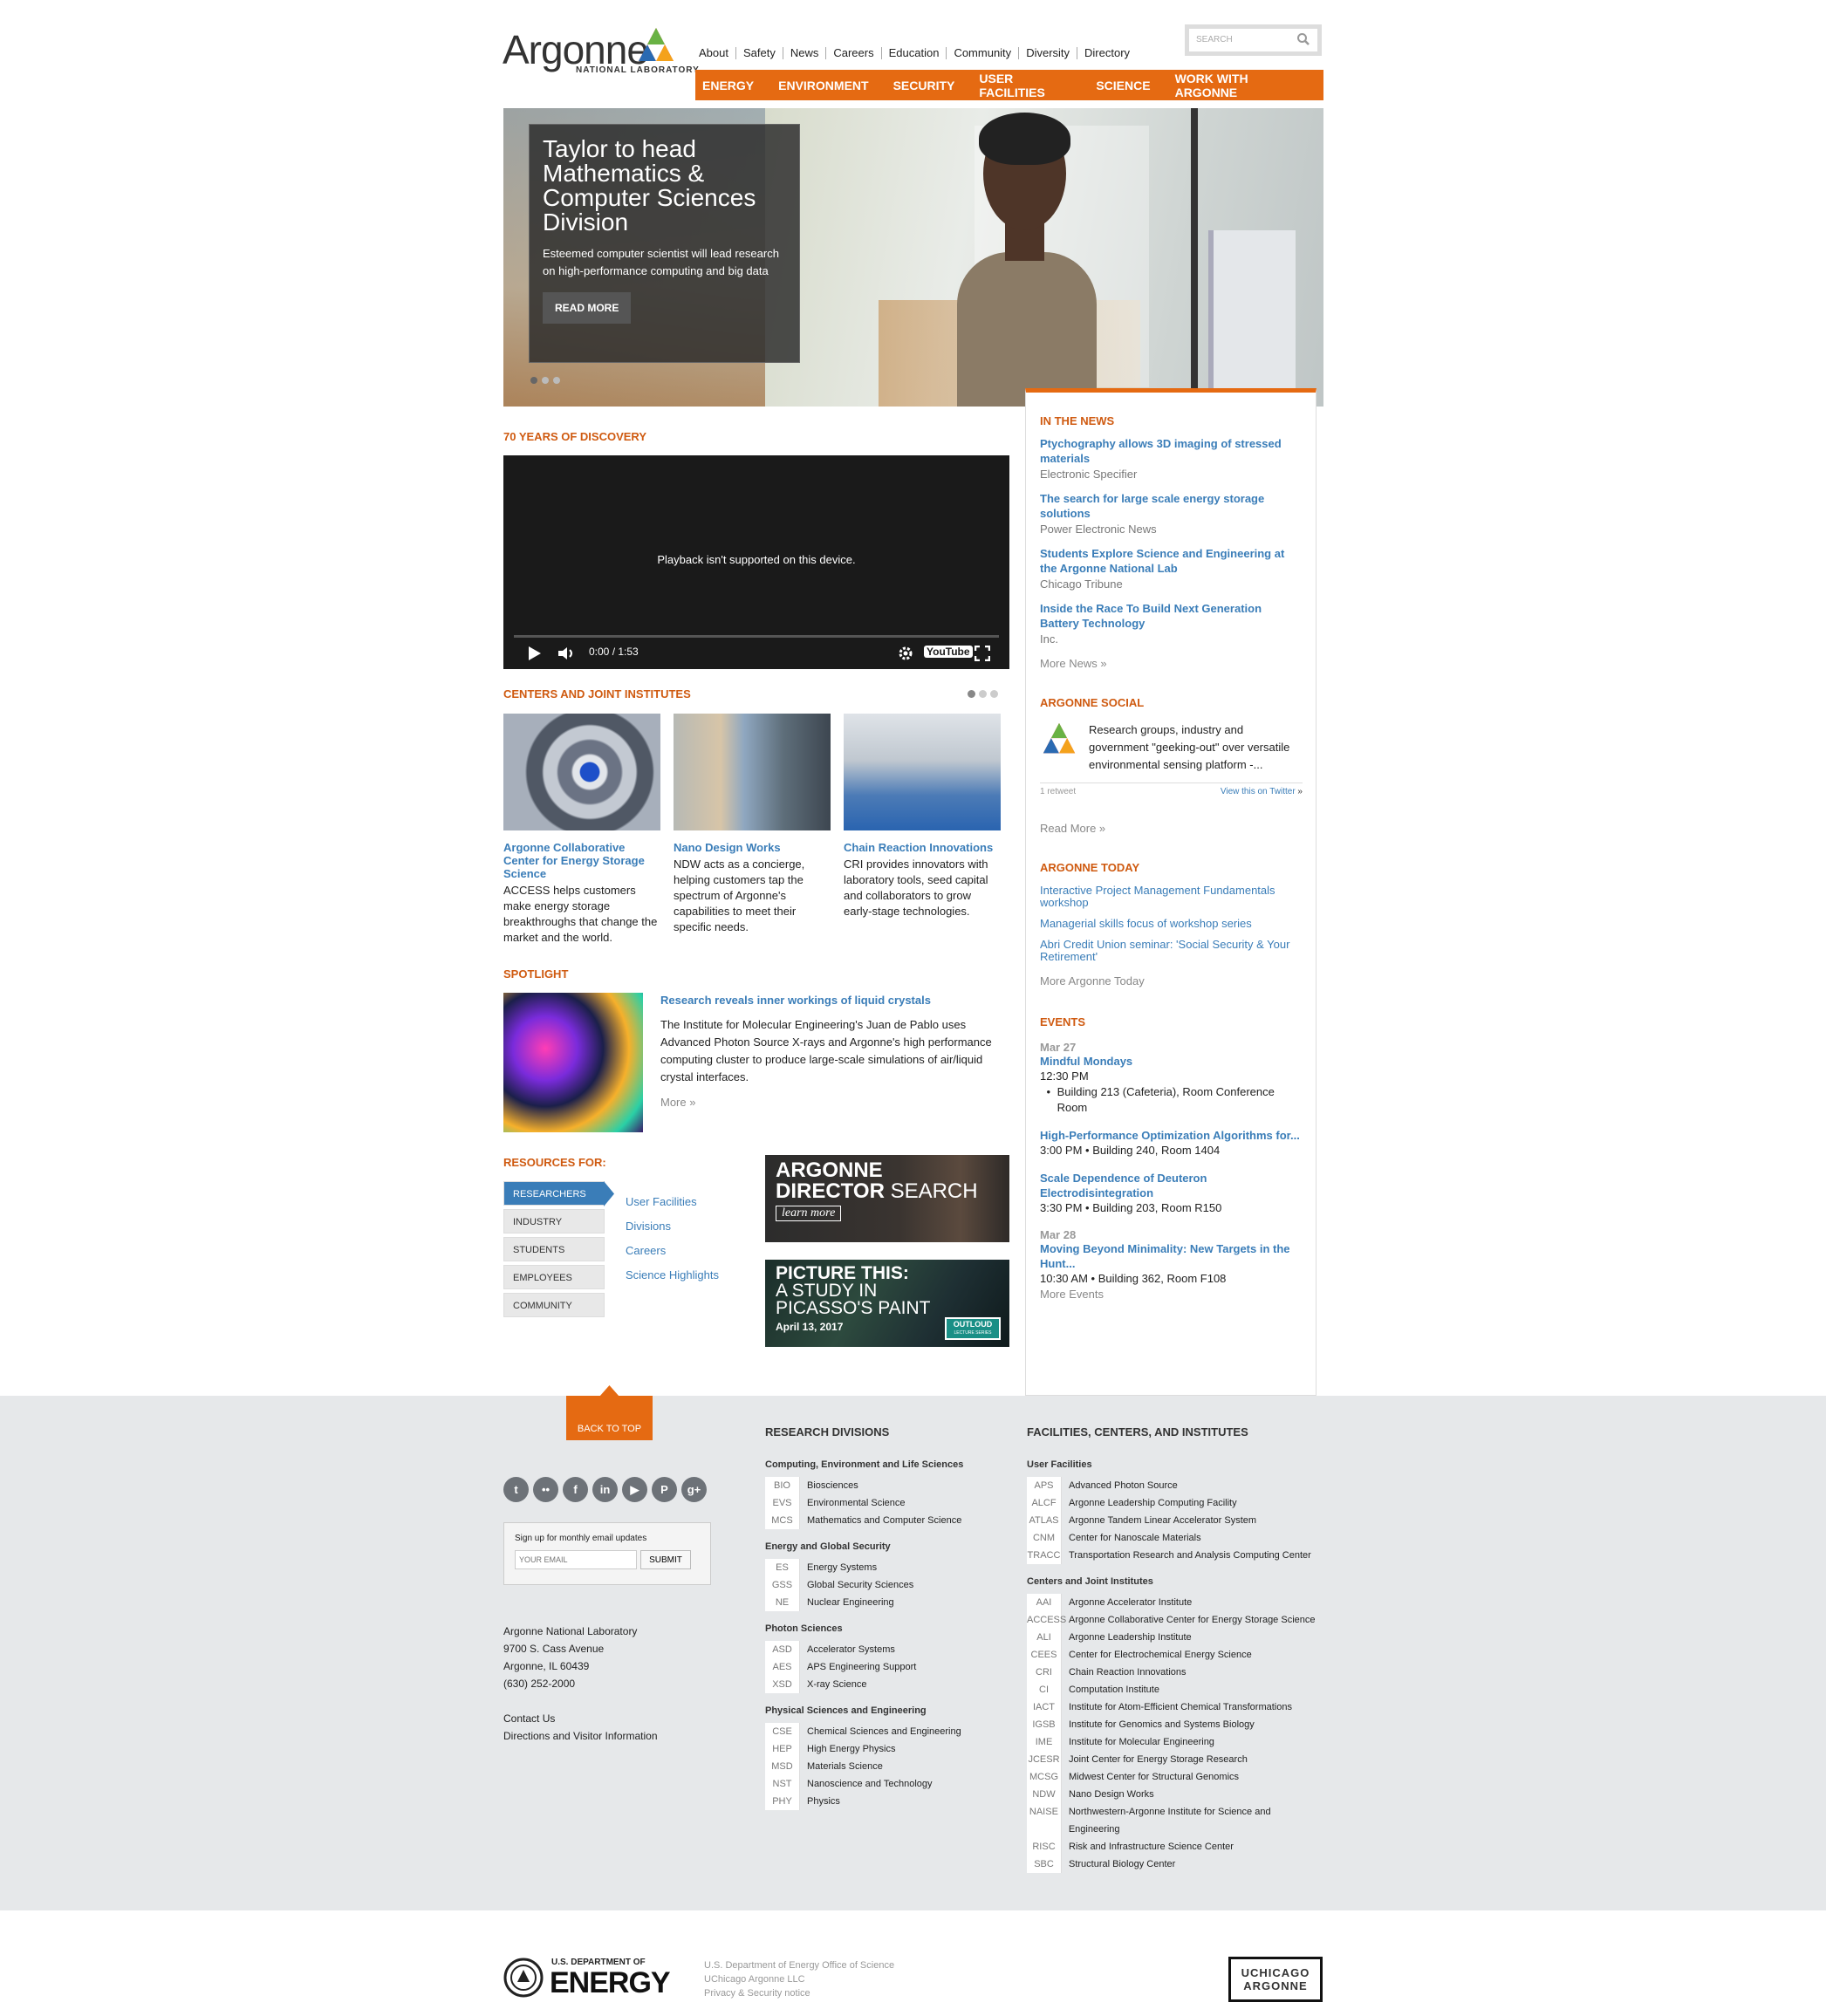 The height and width of the screenshot is (2016, 1826). What do you see at coordinates (1107, 53) in the screenshot?
I see `nav-directory: Directory` at bounding box center [1107, 53].